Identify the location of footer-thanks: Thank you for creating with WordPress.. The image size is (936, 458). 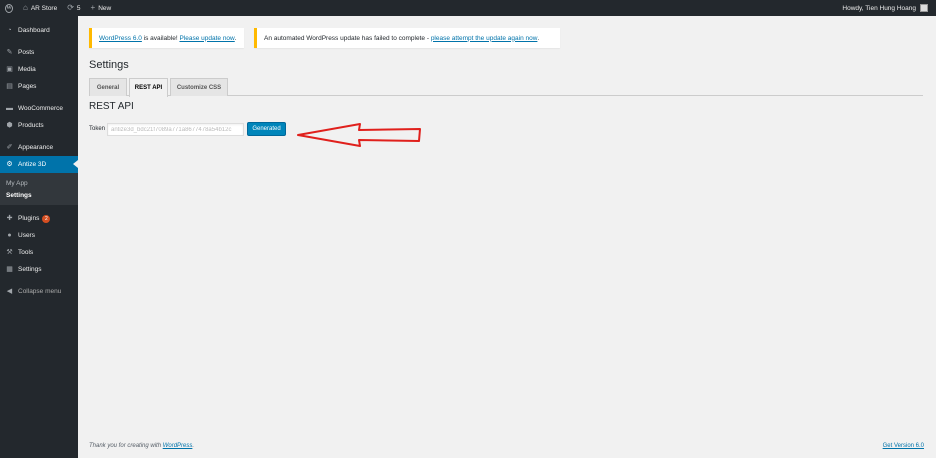
(141, 446).